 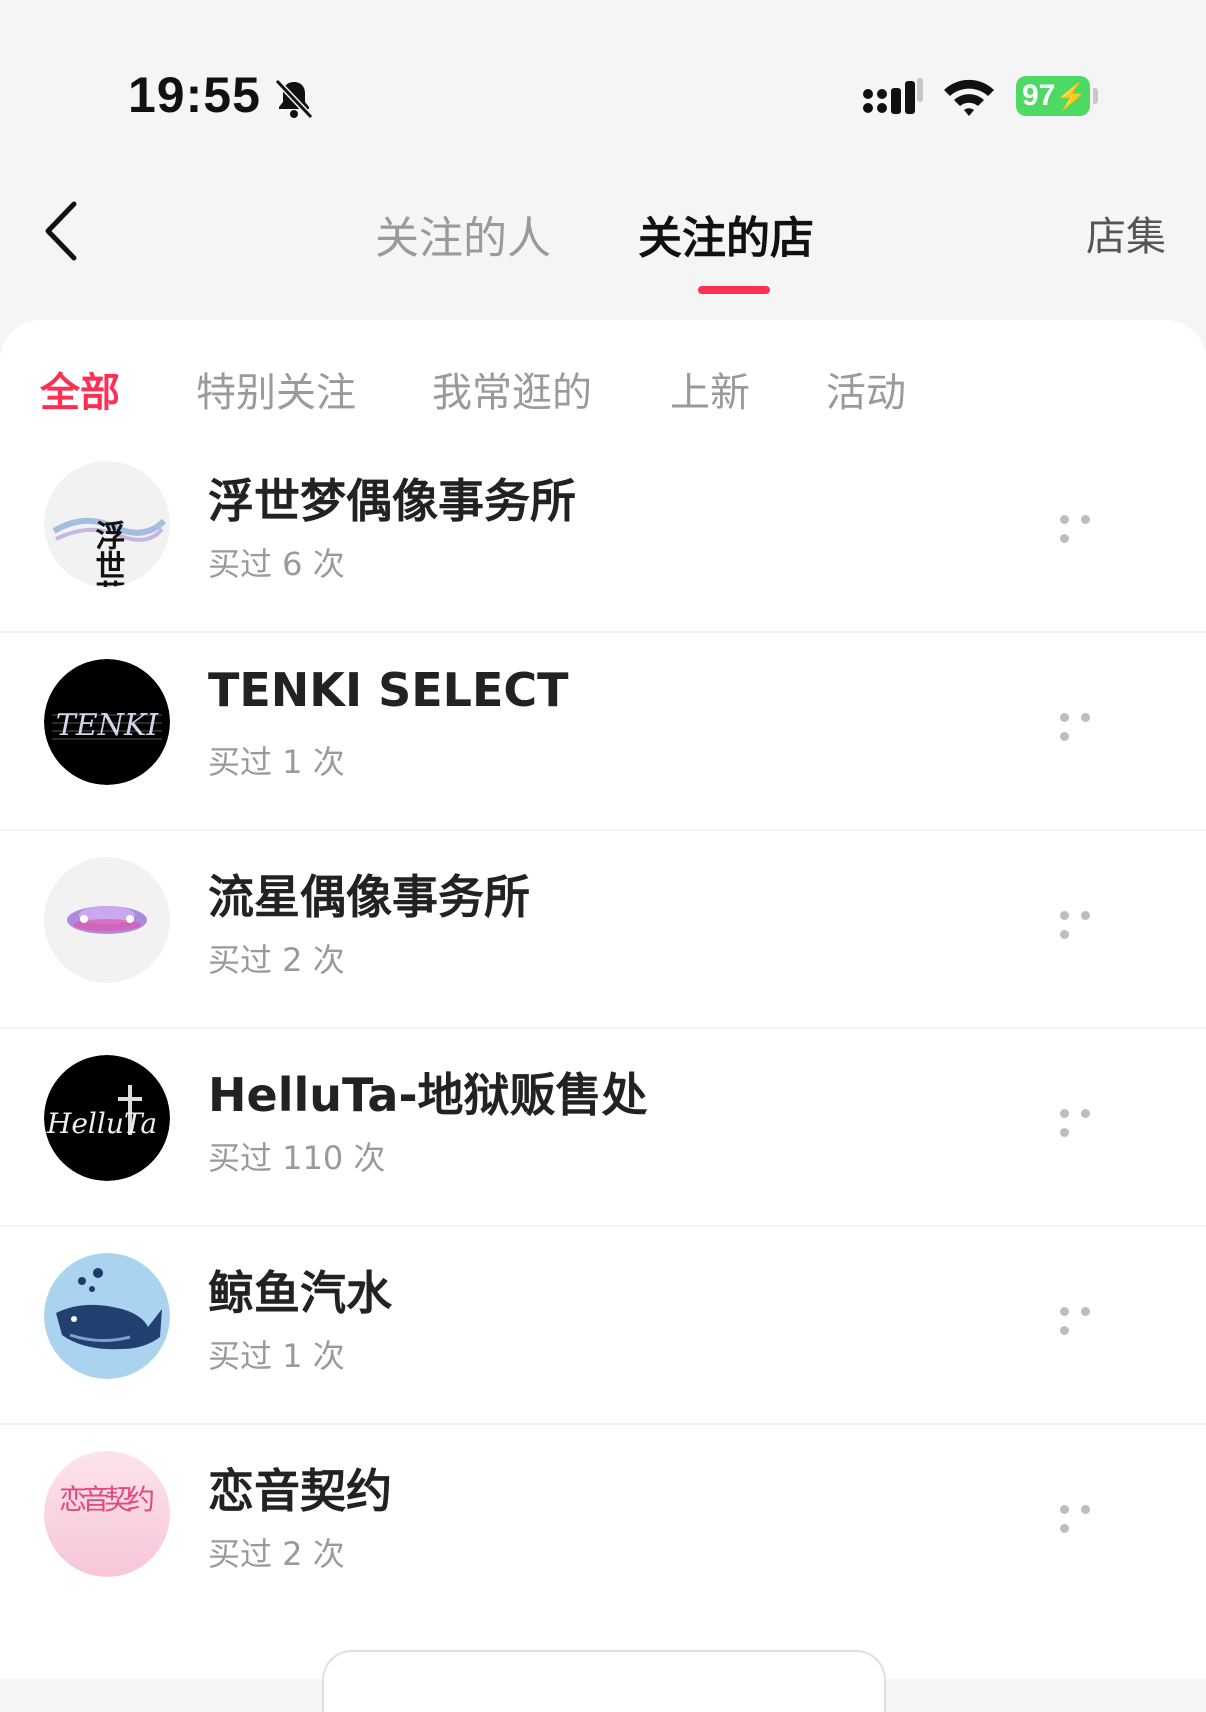 I want to click on battery-charging-icon: 97⚡, so click(x=1057, y=97).